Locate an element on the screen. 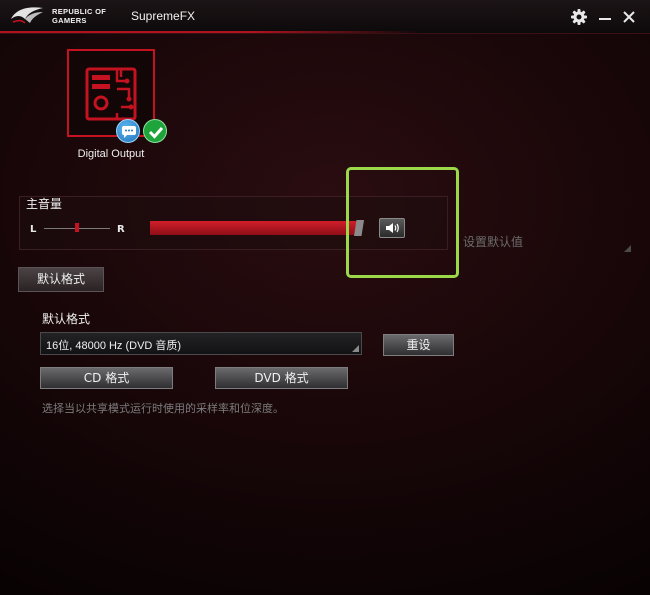  format-heading: 默认格式 is located at coordinates (66, 319).